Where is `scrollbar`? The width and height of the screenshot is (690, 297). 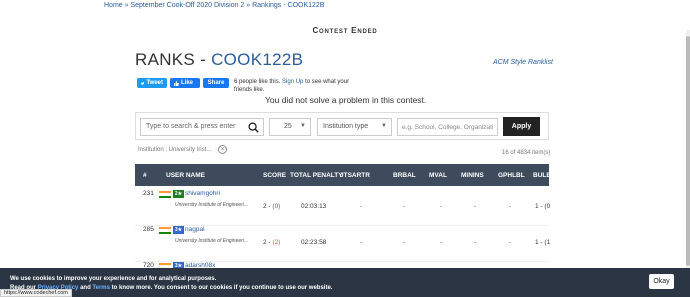 scrollbar is located at coordinates (688, 163).